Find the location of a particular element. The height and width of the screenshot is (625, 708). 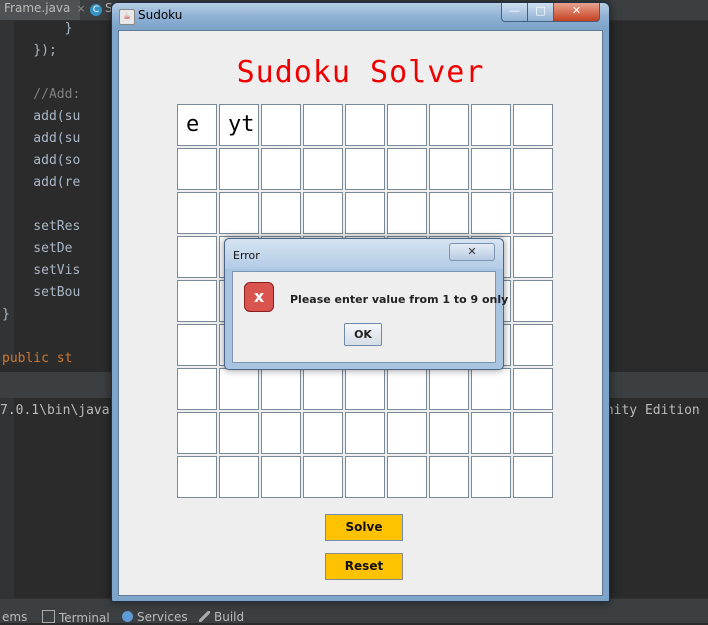

code-line: setRes is located at coordinates (41, 226).